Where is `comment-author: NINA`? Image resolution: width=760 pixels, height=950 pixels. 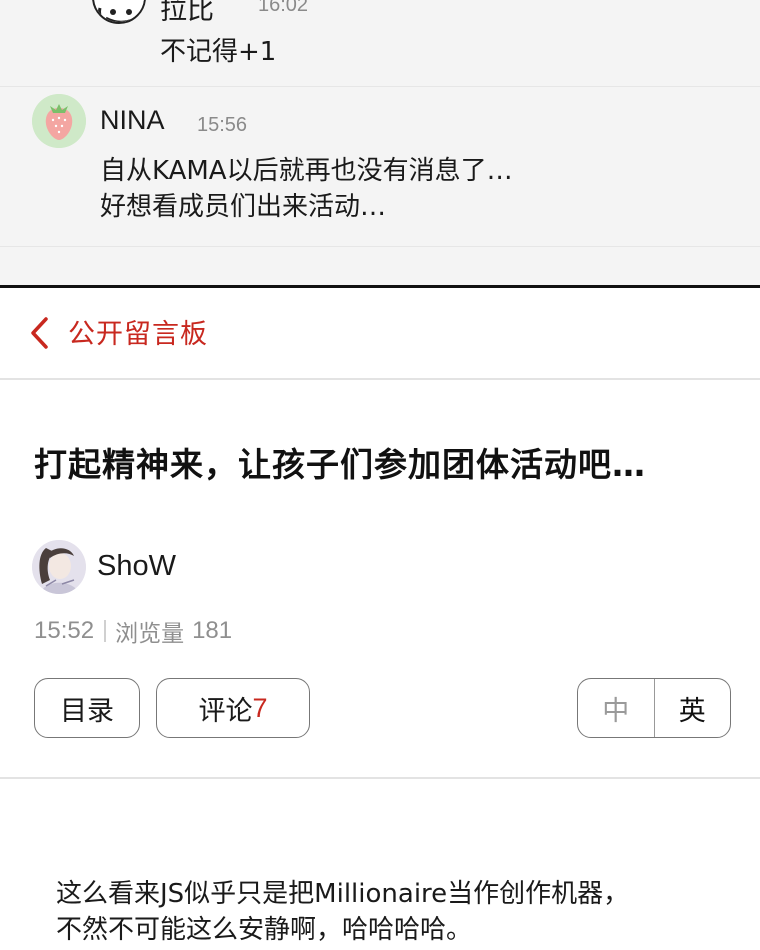 comment-author: NINA is located at coordinates (132, 120).